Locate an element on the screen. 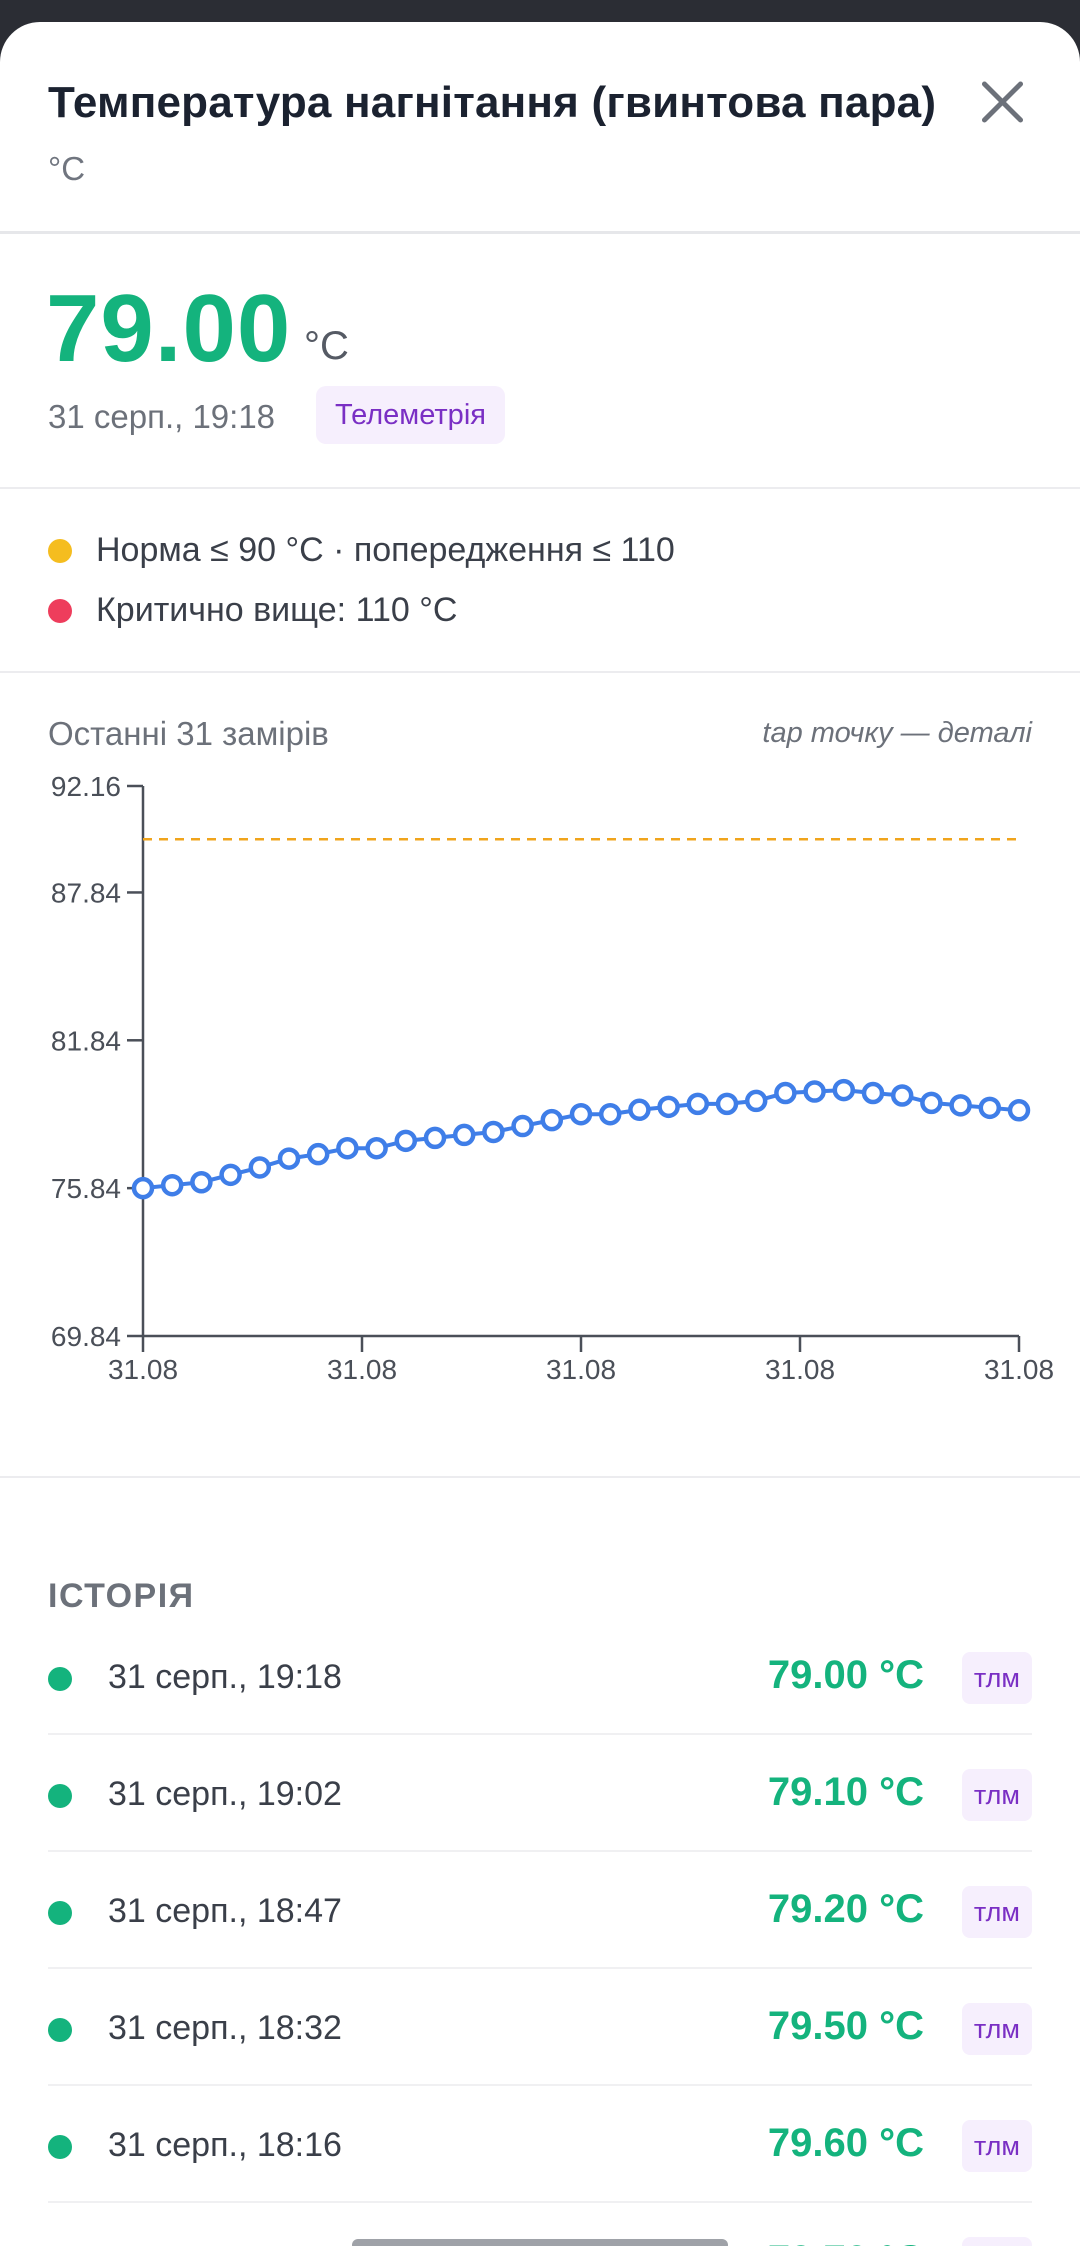  history-time: 31 серп., 18:32 is located at coordinates (225, 2028).